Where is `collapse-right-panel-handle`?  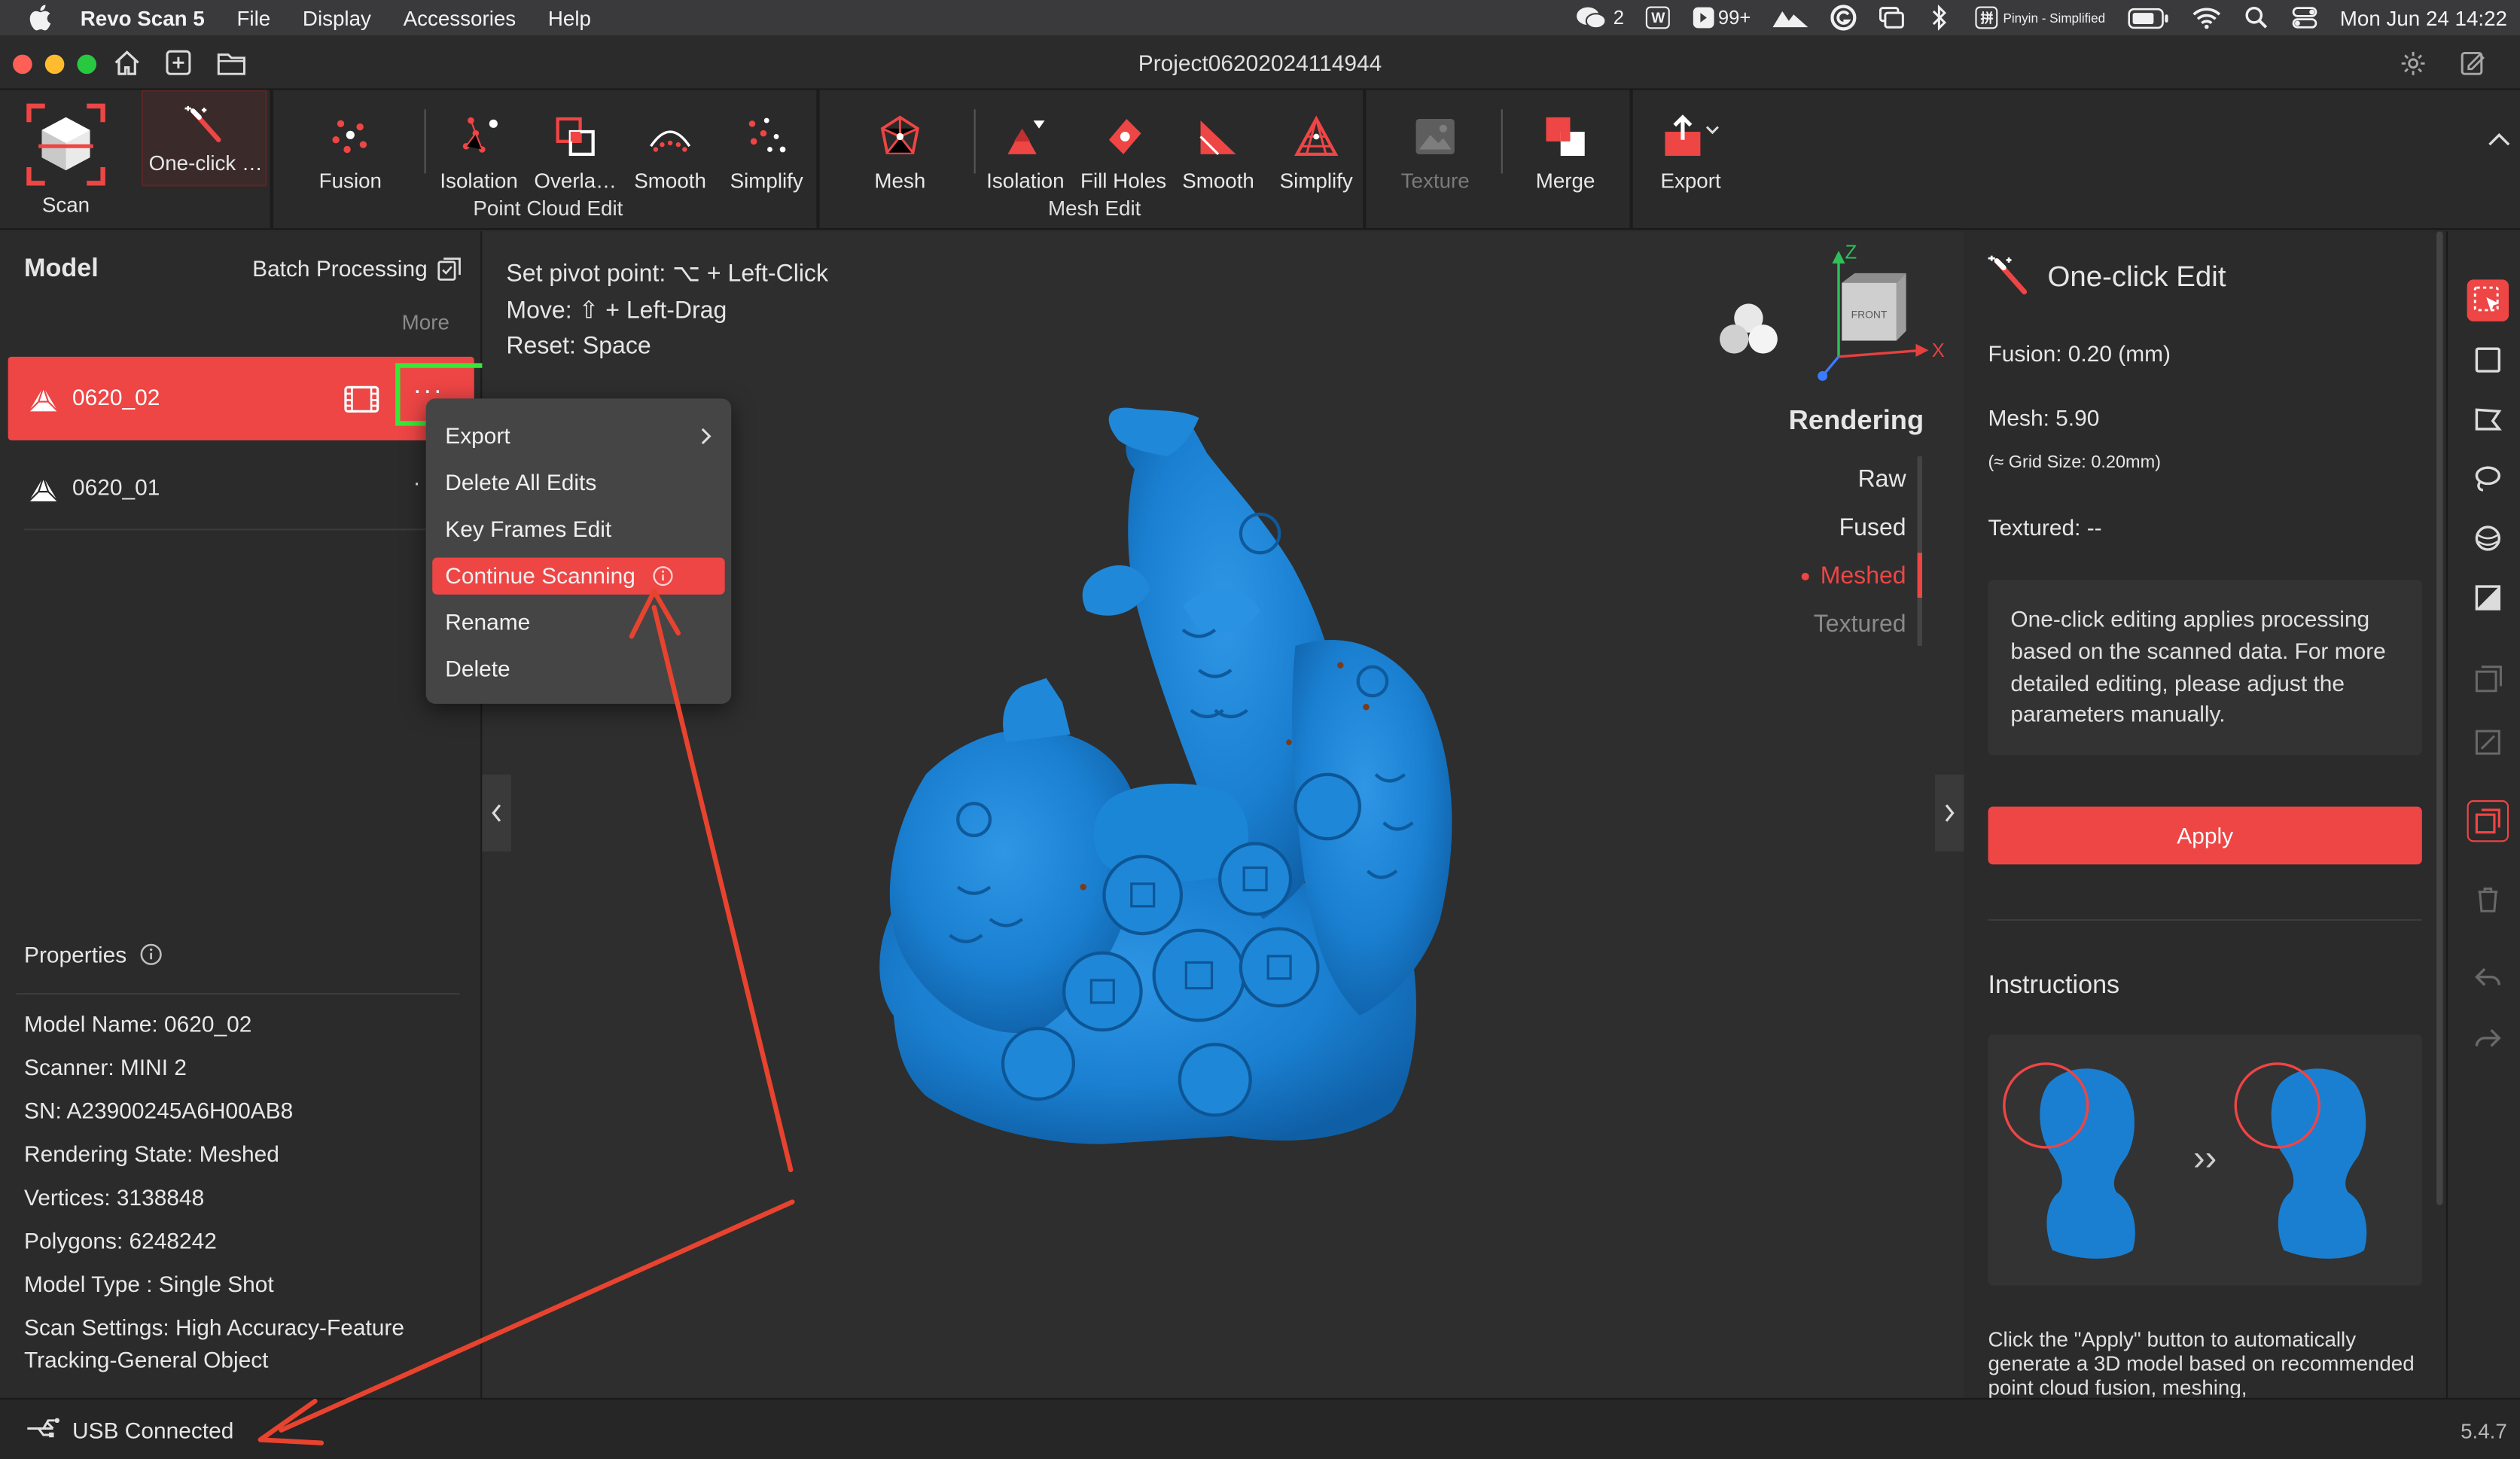 collapse-right-panel-handle is located at coordinates (1950, 813).